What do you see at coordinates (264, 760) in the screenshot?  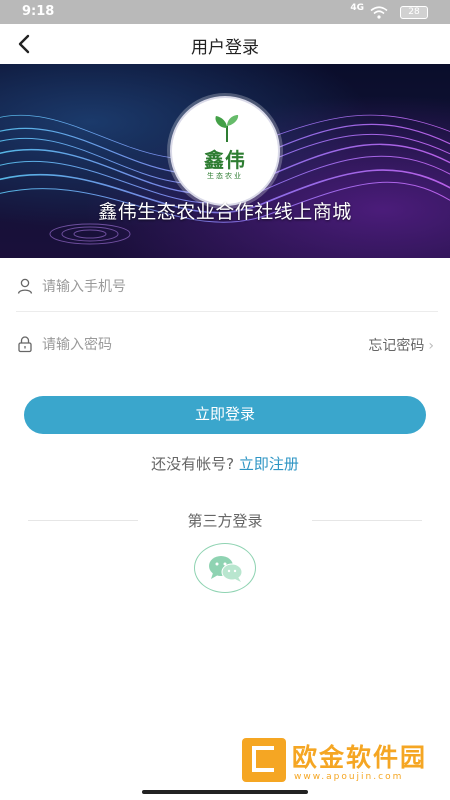 I see `watermark-logo-icon` at bounding box center [264, 760].